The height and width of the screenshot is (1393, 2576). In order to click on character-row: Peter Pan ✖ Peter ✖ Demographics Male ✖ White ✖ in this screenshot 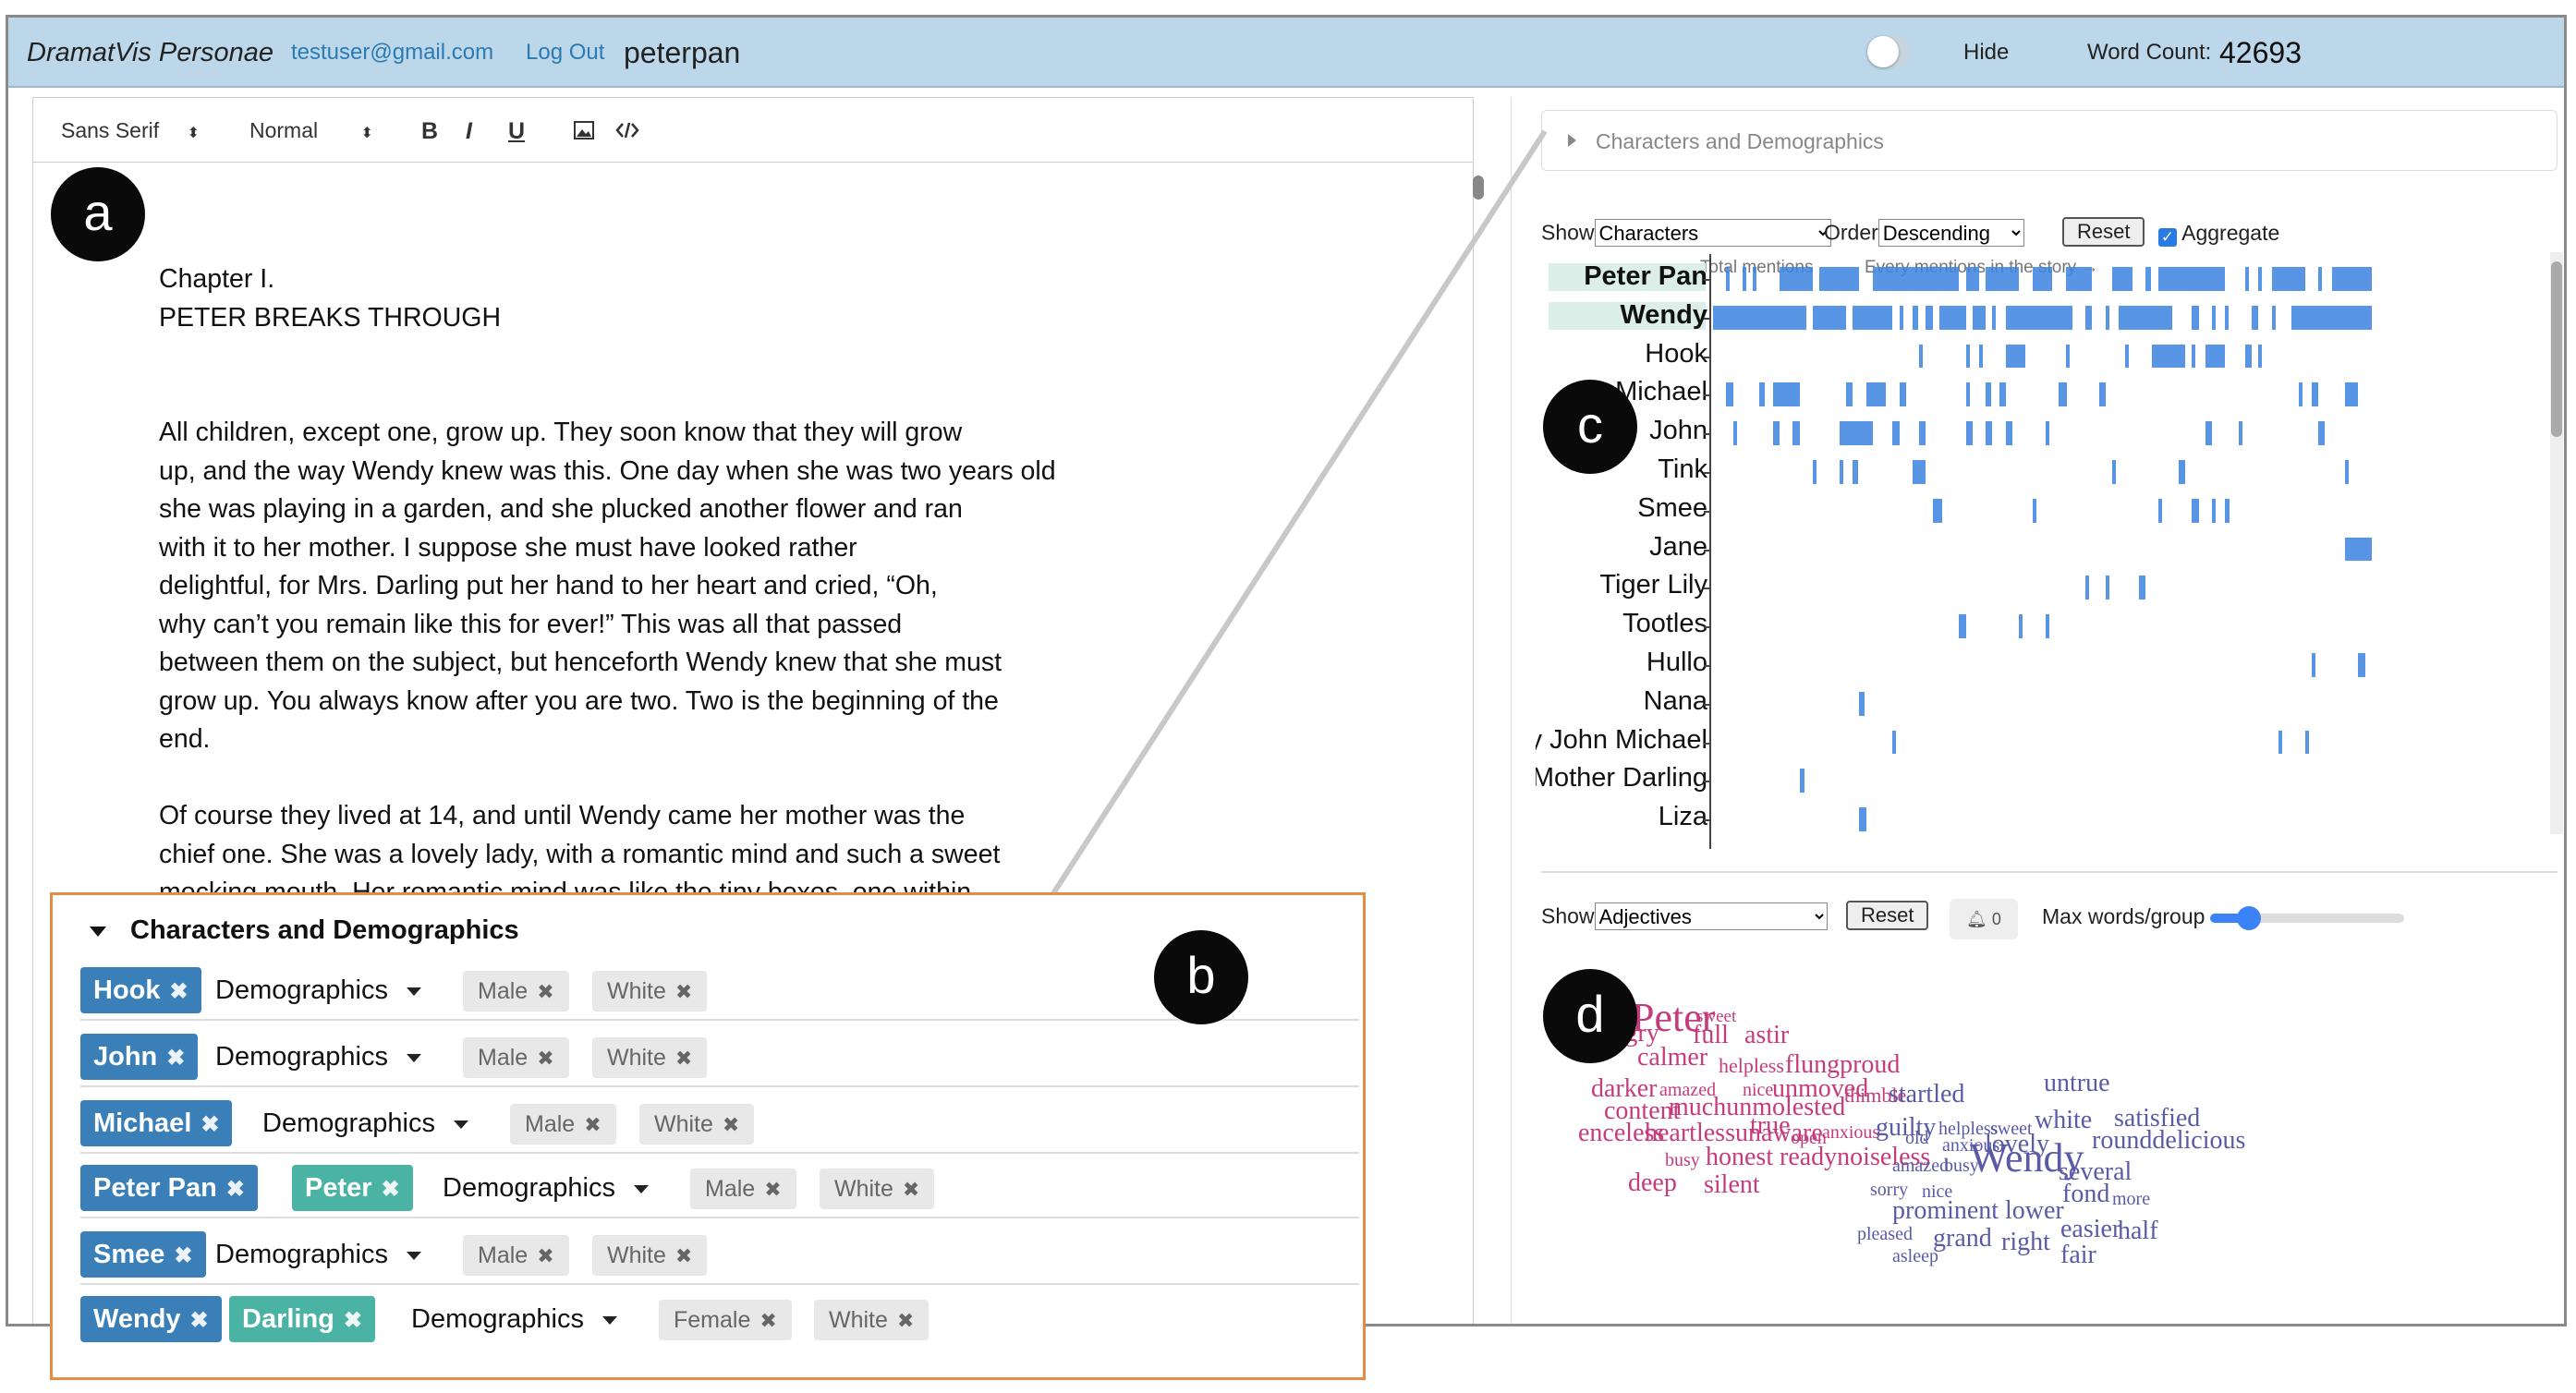, I will do `click(719, 1186)`.